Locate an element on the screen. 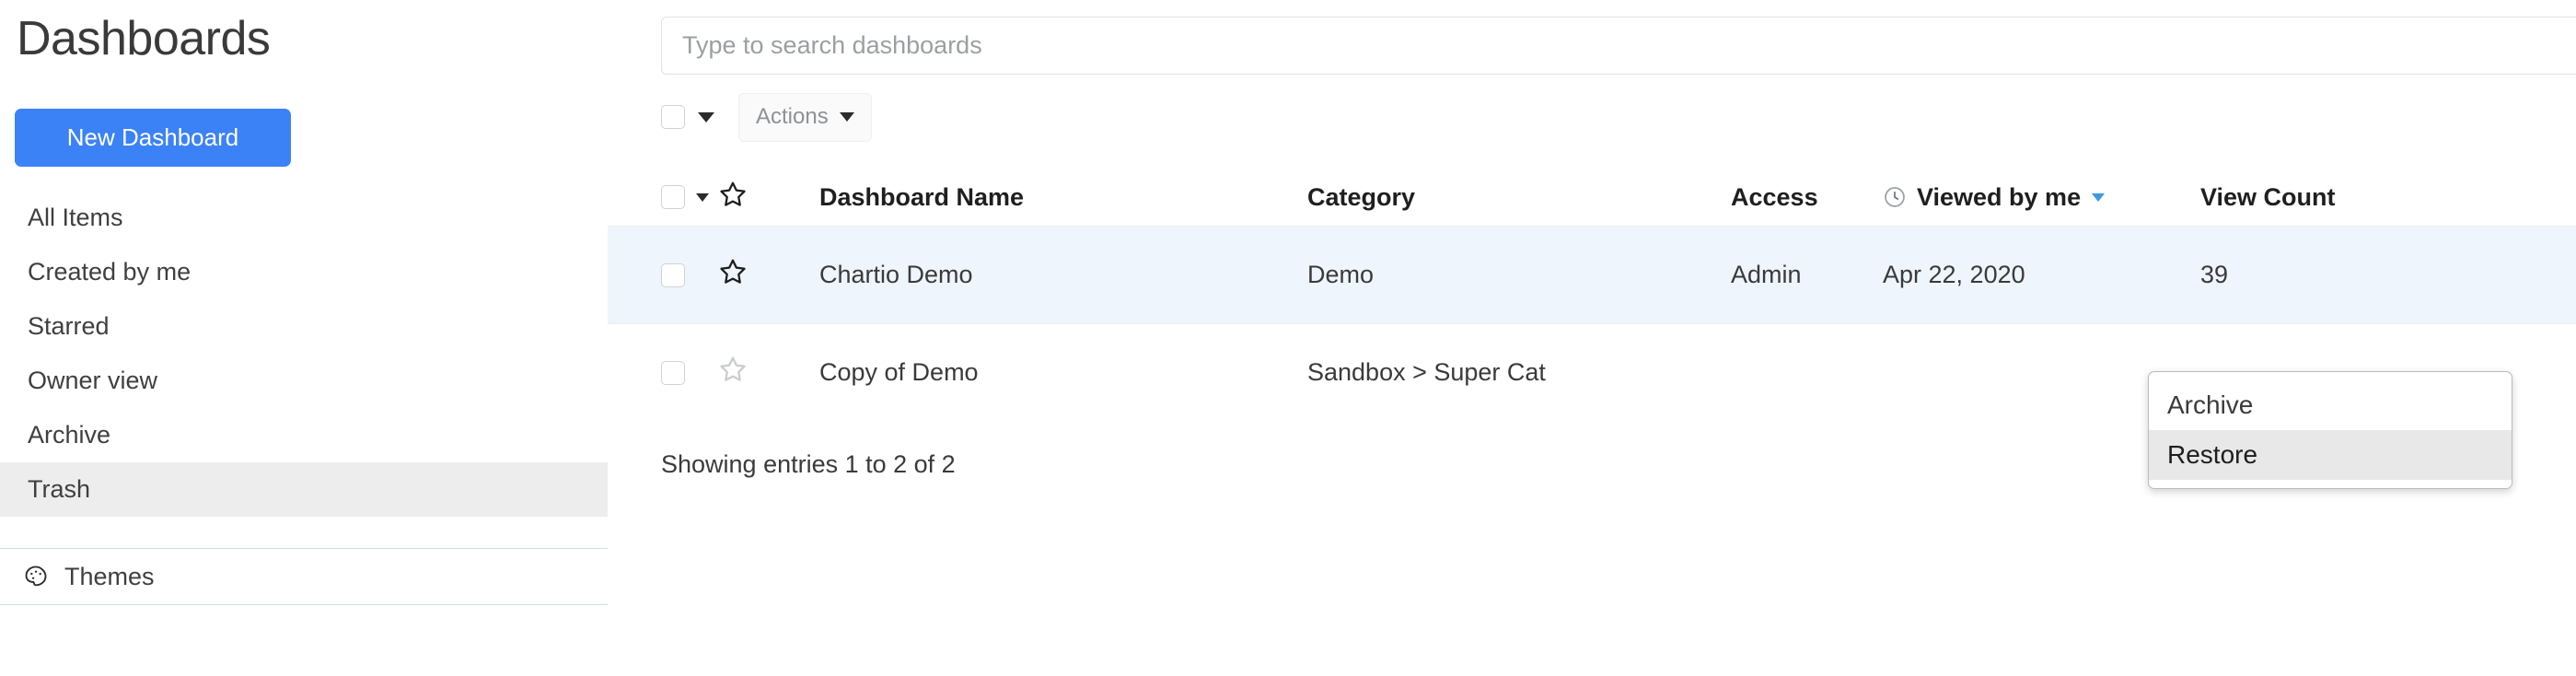 This screenshot has height=676, width=2576. header-star-cell is located at coordinates (768, 198).